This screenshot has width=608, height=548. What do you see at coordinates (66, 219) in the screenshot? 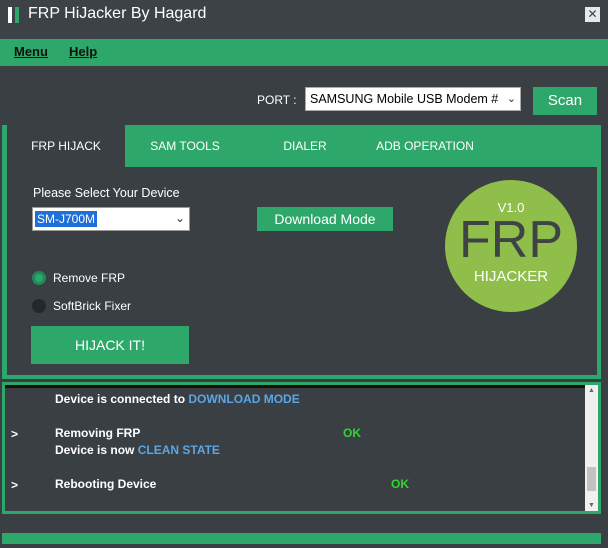
I see `device-select-value: SM-J700M` at bounding box center [66, 219].